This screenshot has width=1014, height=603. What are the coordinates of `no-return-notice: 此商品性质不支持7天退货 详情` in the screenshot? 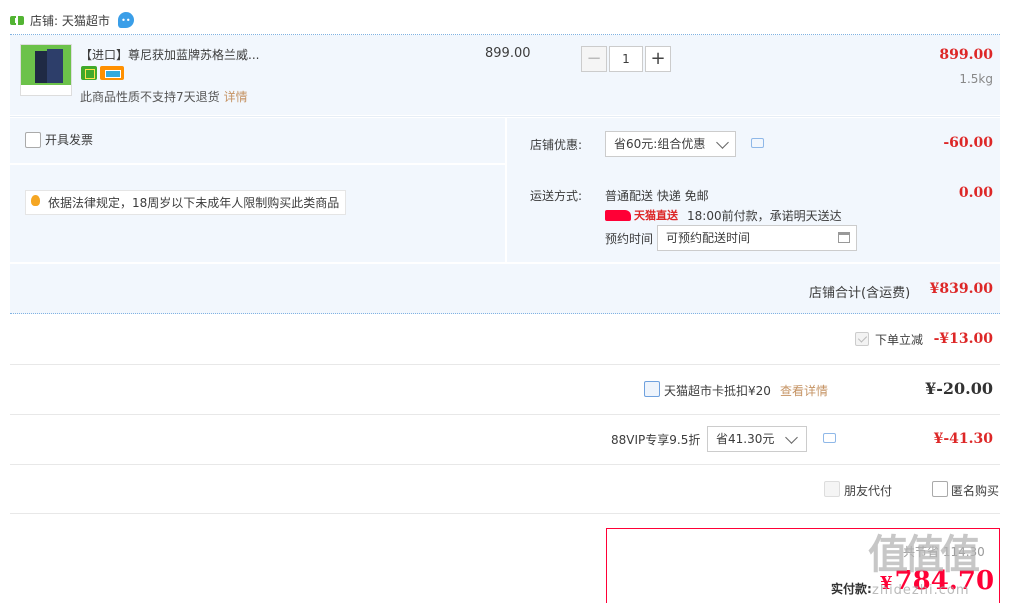 It's located at (164, 96).